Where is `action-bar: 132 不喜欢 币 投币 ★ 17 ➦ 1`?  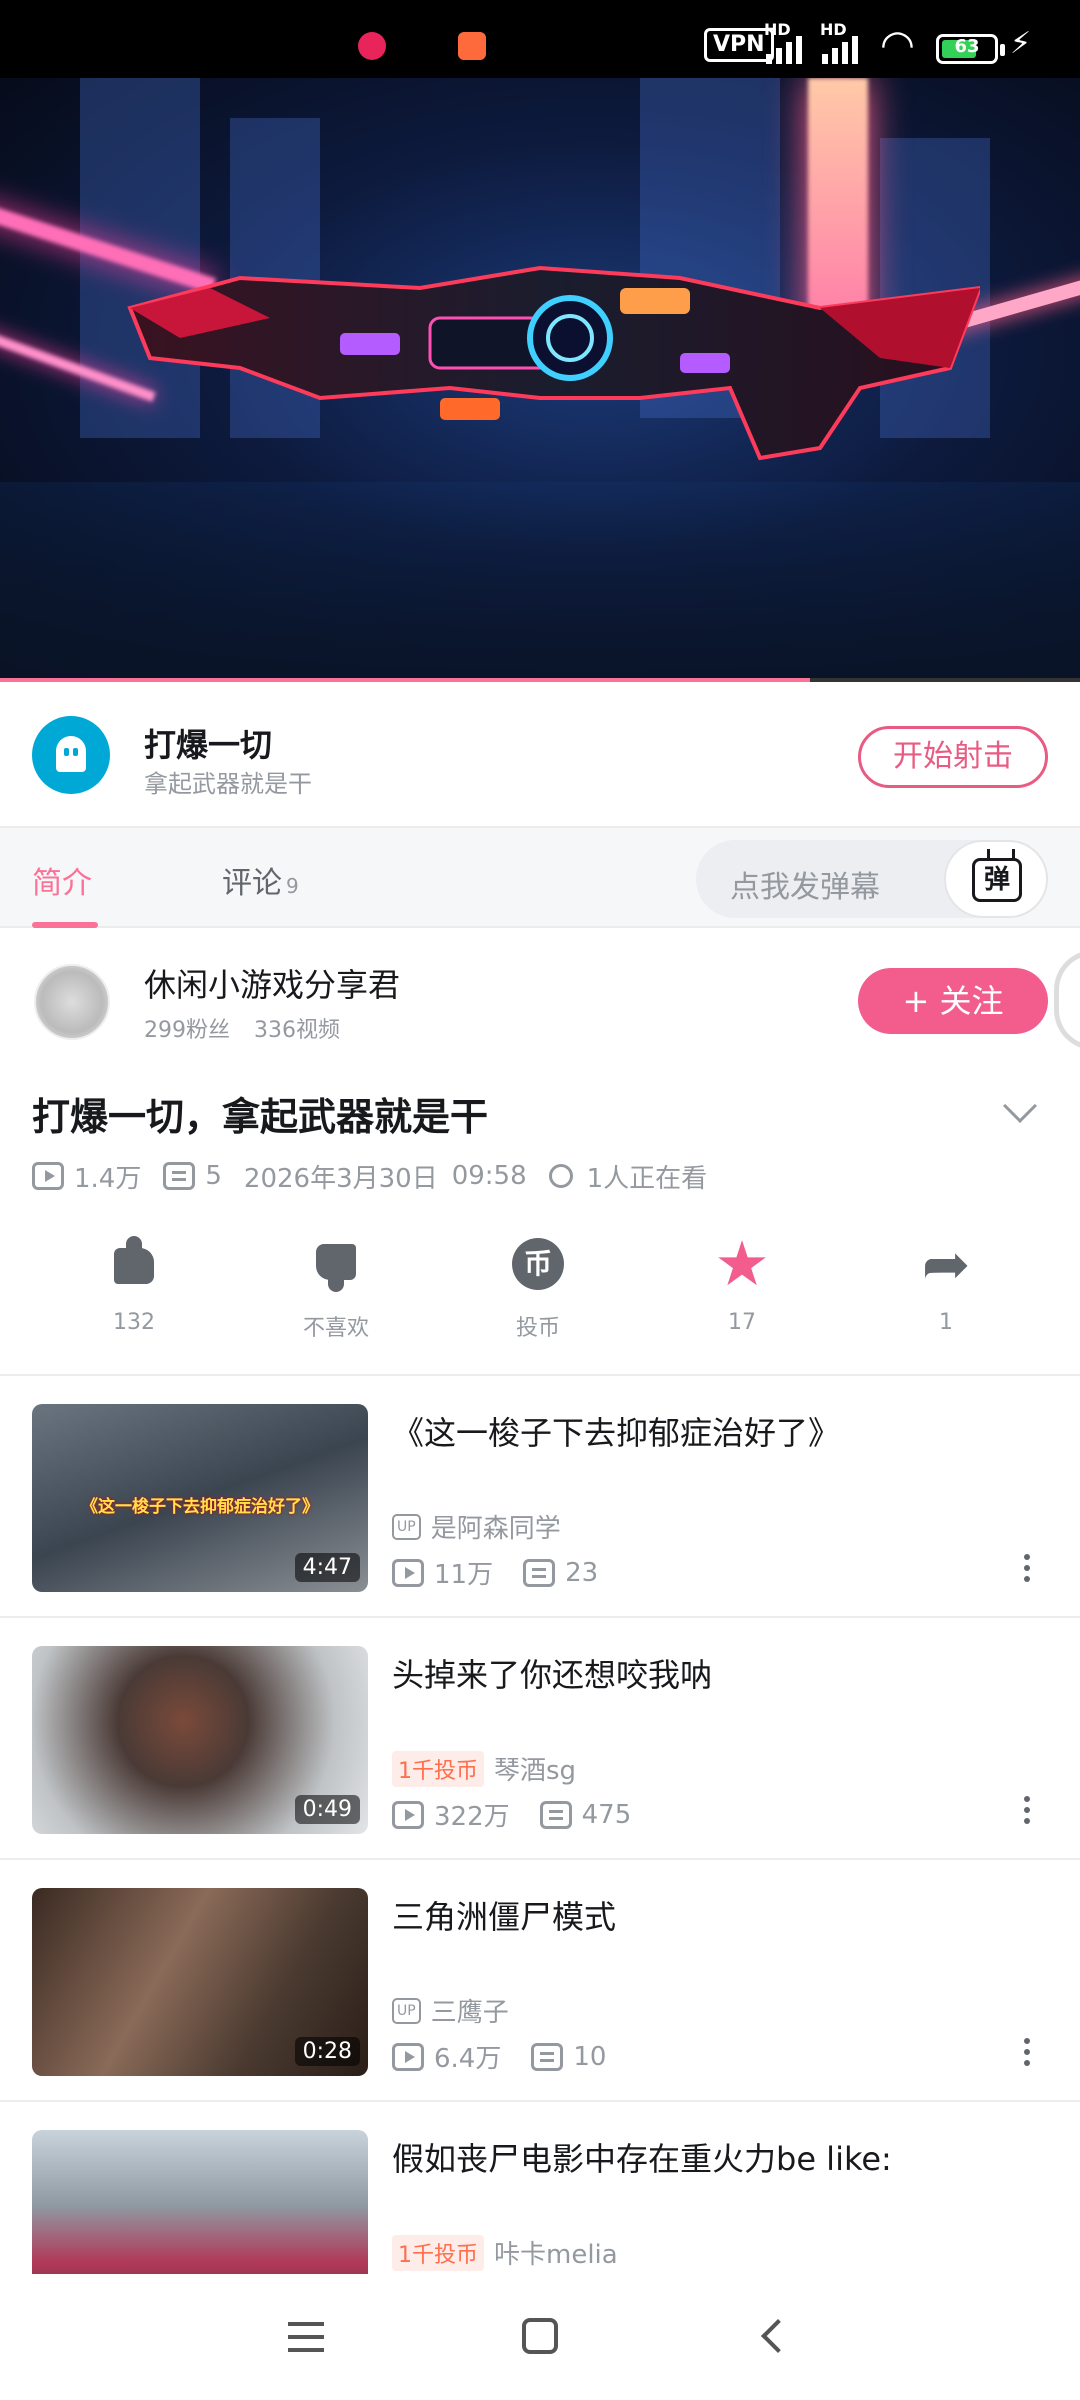
action-bar: 132 不喜欢 币 投币 ★ 17 ➦ 1 is located at coordinates (540, 1301).